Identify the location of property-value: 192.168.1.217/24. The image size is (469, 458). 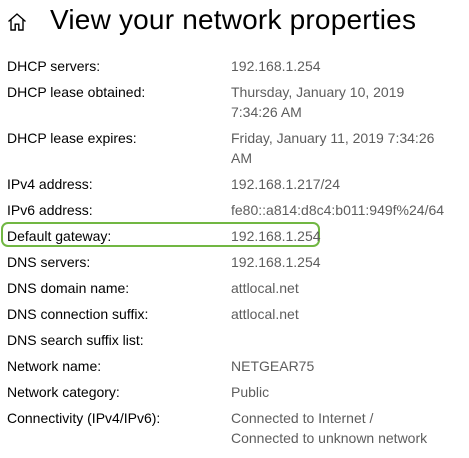
(285, 184).